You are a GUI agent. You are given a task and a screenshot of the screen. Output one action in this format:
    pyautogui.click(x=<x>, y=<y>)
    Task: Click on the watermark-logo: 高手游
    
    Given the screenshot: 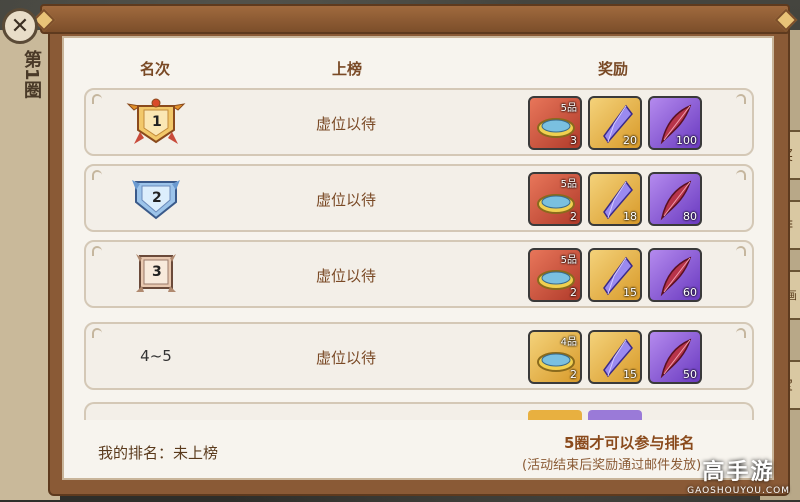 What is the action you would take?
    pyautogui.click(x=738, y=472)
    